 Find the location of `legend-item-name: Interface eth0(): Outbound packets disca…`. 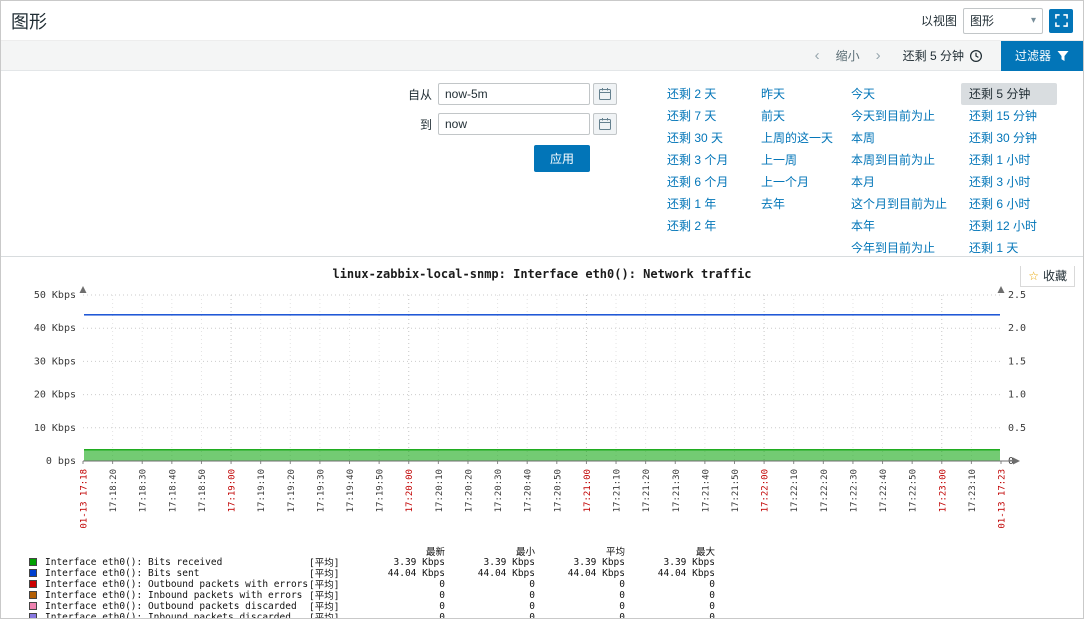

legend-item-name: Interface eth0(): Outbound packets disca… is located at coordinates (171, 606).